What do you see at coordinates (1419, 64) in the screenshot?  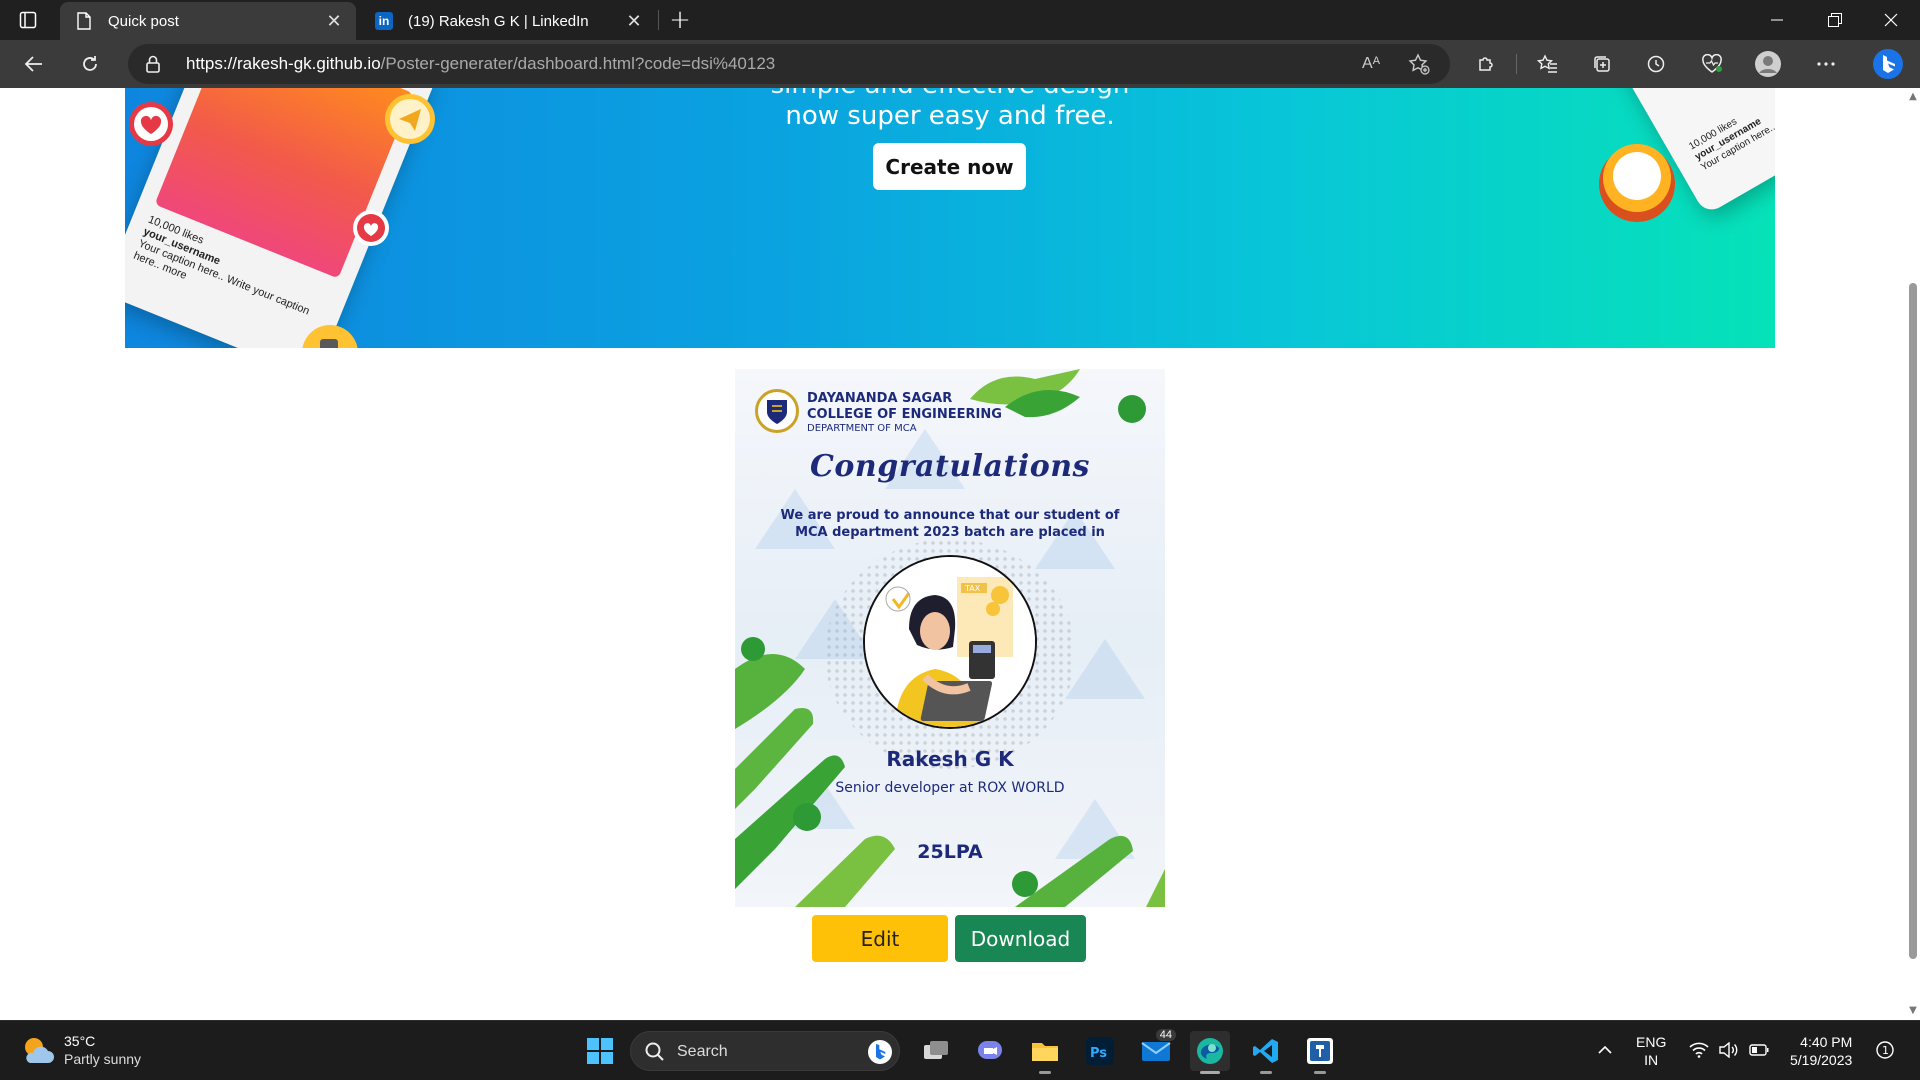 I see `add-favorite-icon` at bounding box center [1419, 64].